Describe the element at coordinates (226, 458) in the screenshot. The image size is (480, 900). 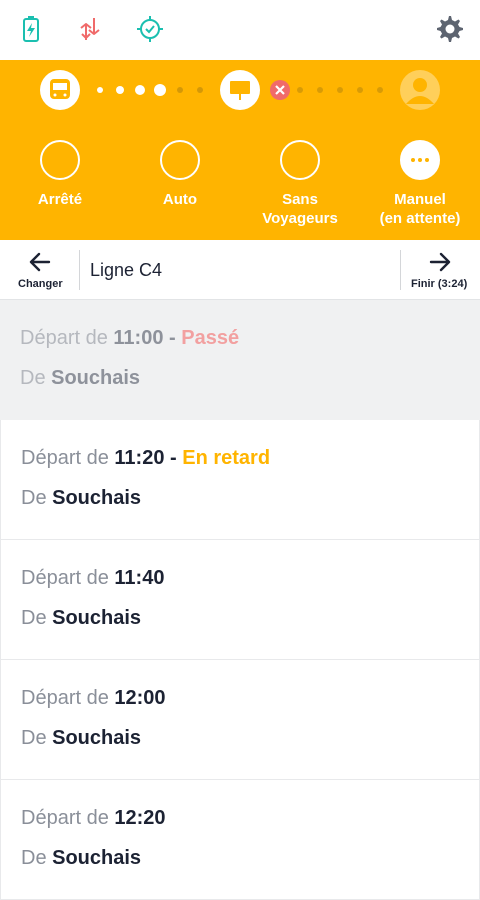
I see `status-badge: En retard` at that location.